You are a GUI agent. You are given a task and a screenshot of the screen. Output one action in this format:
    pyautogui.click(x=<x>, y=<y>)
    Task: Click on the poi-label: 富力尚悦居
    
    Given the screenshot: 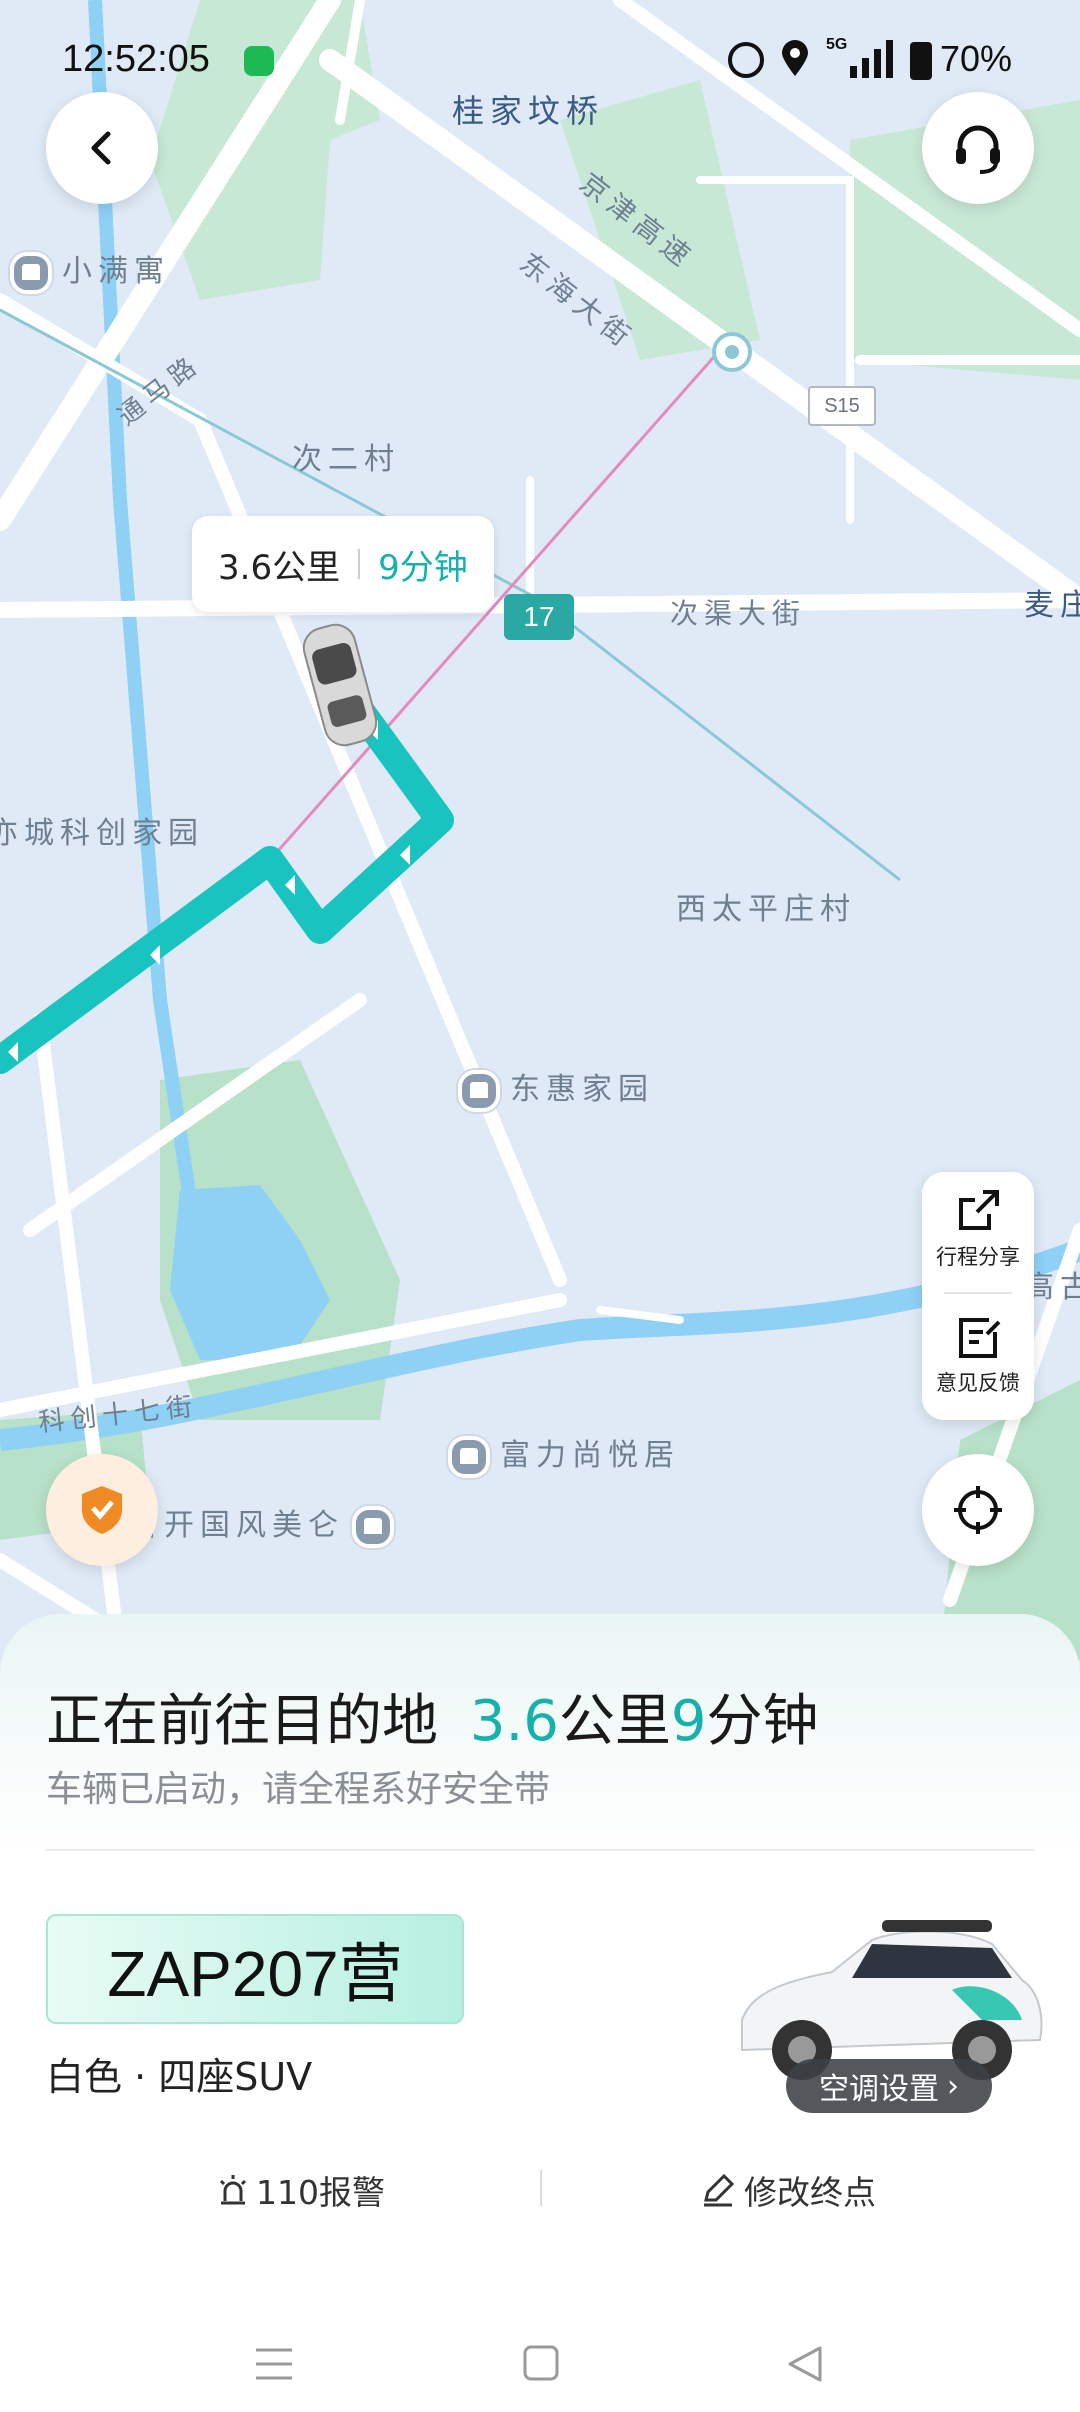 What is the action you would take?
    pyautogui.click(x=590, y=1455)
    